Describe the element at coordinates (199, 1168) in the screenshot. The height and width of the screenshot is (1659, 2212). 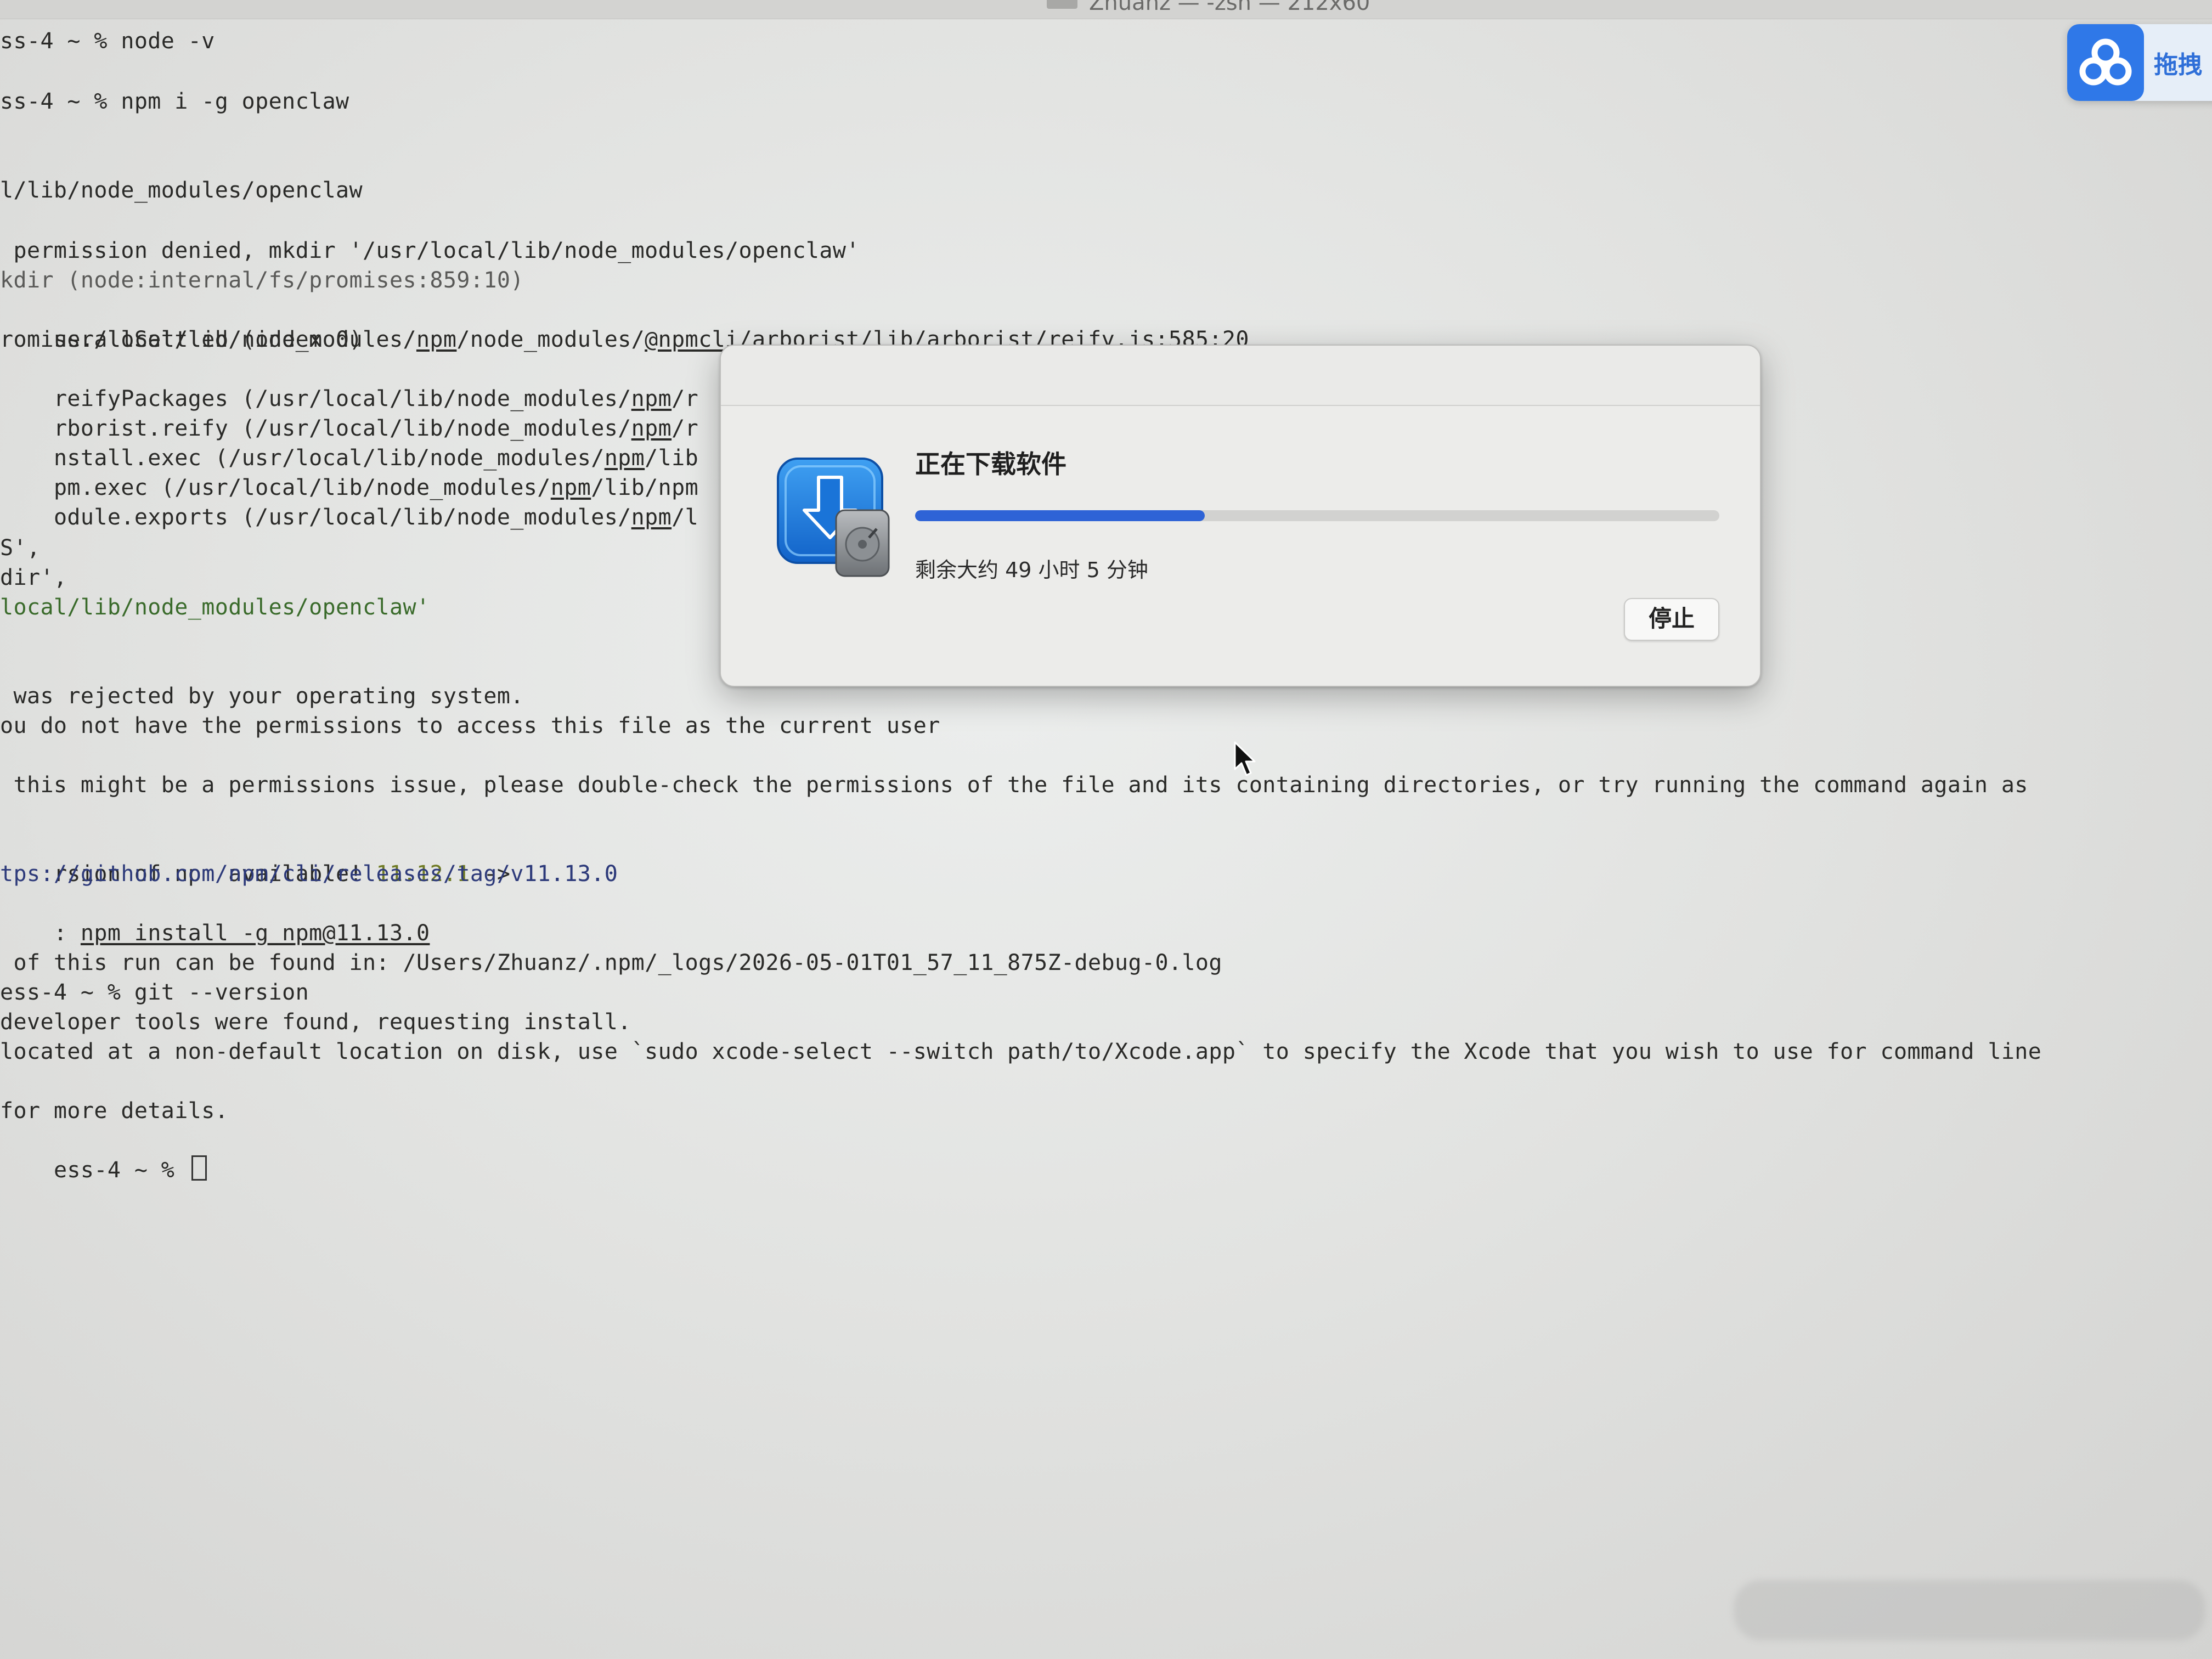
I see `text-cursor` at that location.